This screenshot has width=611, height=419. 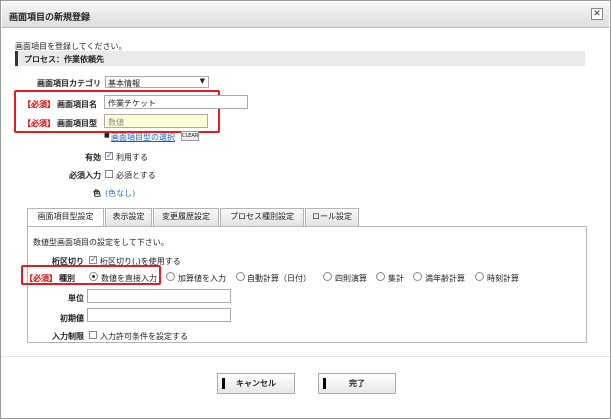 I want to click on tab-label: 表示設定, so click(x=128, y=216).